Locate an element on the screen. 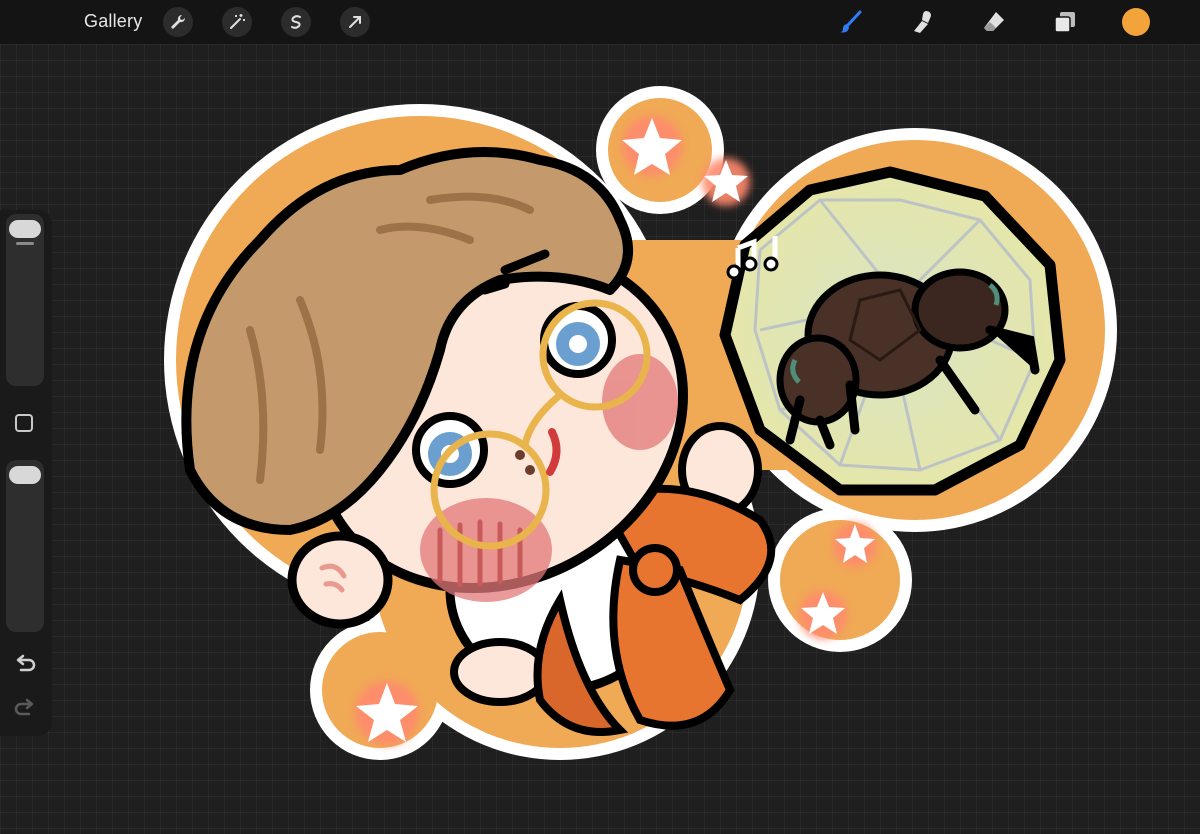 The image size is (1200, 834). brush-tool is located at coordinates (851, 22).